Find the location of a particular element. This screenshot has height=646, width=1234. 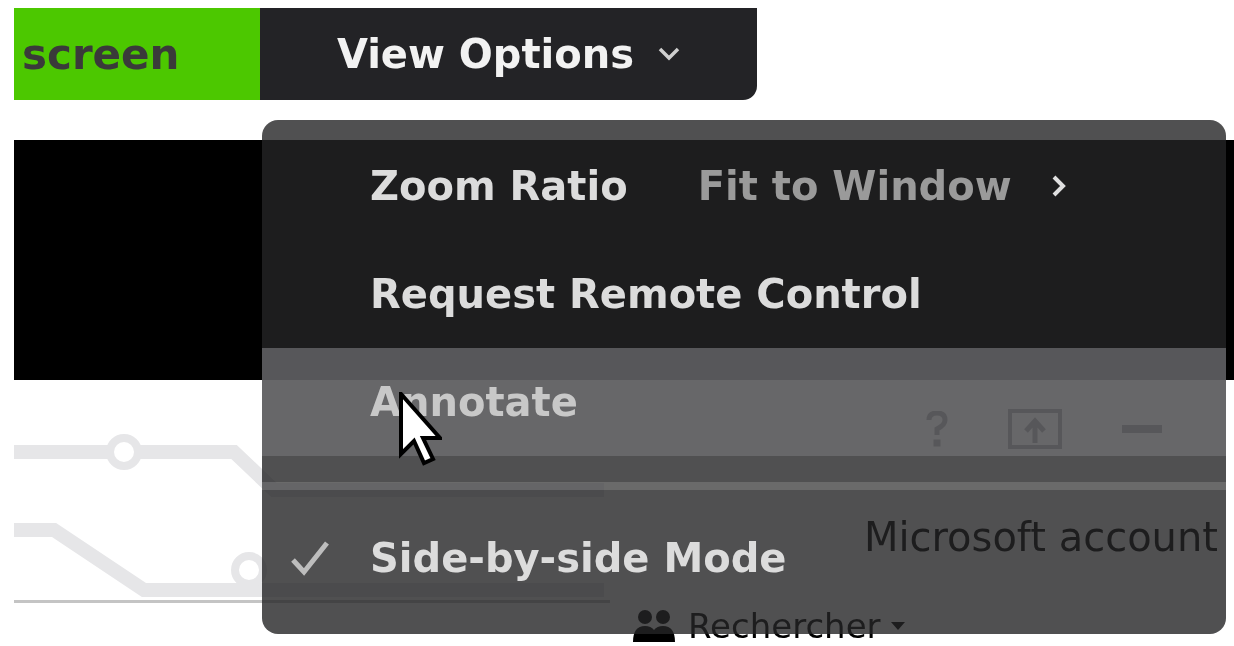

menu-item: Request Remote Control is located at coordinates (607, 294).